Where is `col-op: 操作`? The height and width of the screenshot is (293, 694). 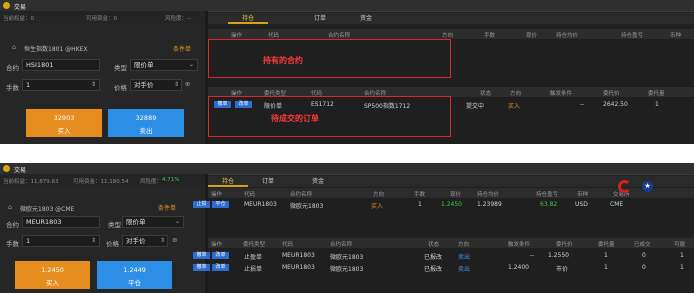 col-op: 操作 is located at coordinates (217, 245).